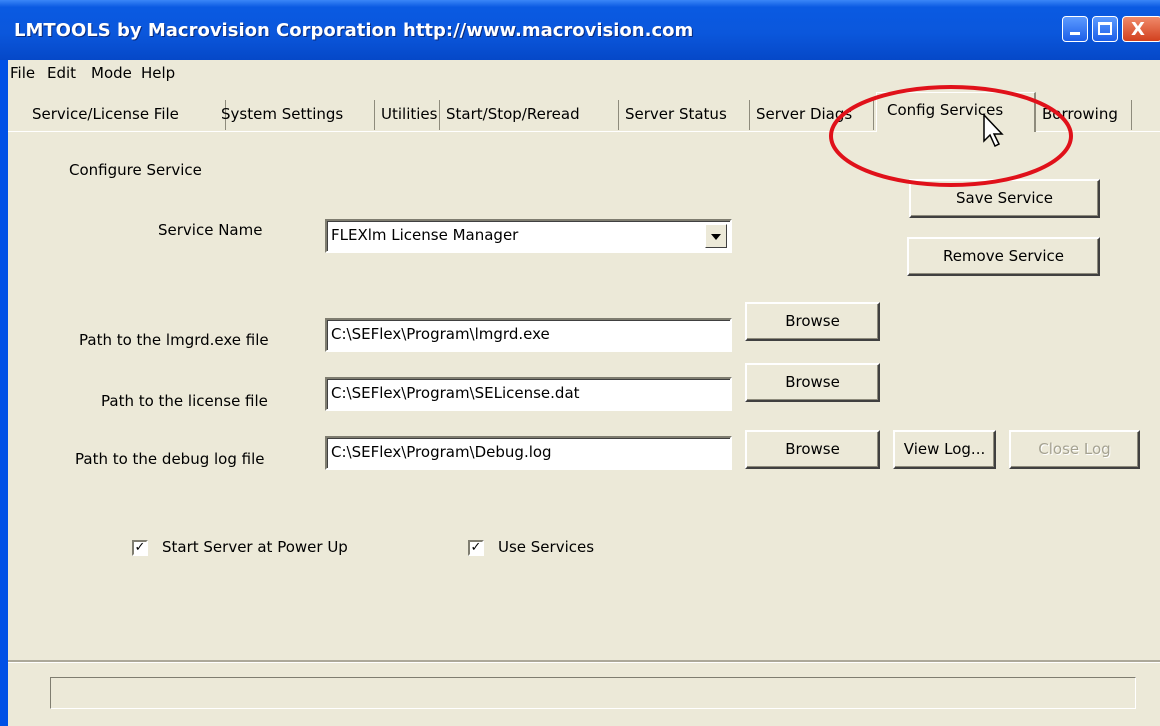 Image resolution: width=1160 pixels, height=726 pixels. Describe the element at coordinates (812, 382) in the screenshot. I see `browse-license-button: Browse` at that location.